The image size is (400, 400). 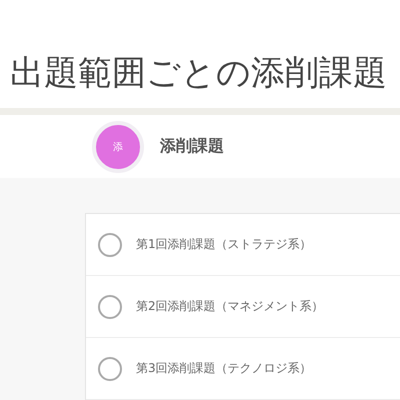 I want to click on assignment-label: 第3回添削課題（テクノロジ系）, so click(x=224, y=368).